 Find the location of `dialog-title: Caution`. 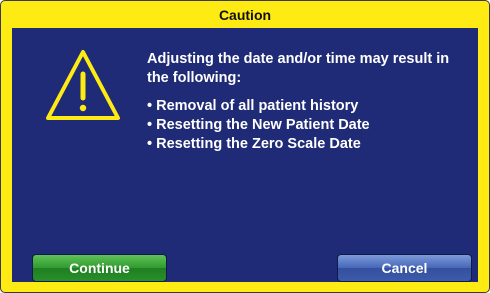

dialog-title: Caution is located at coordinates (245, 14).